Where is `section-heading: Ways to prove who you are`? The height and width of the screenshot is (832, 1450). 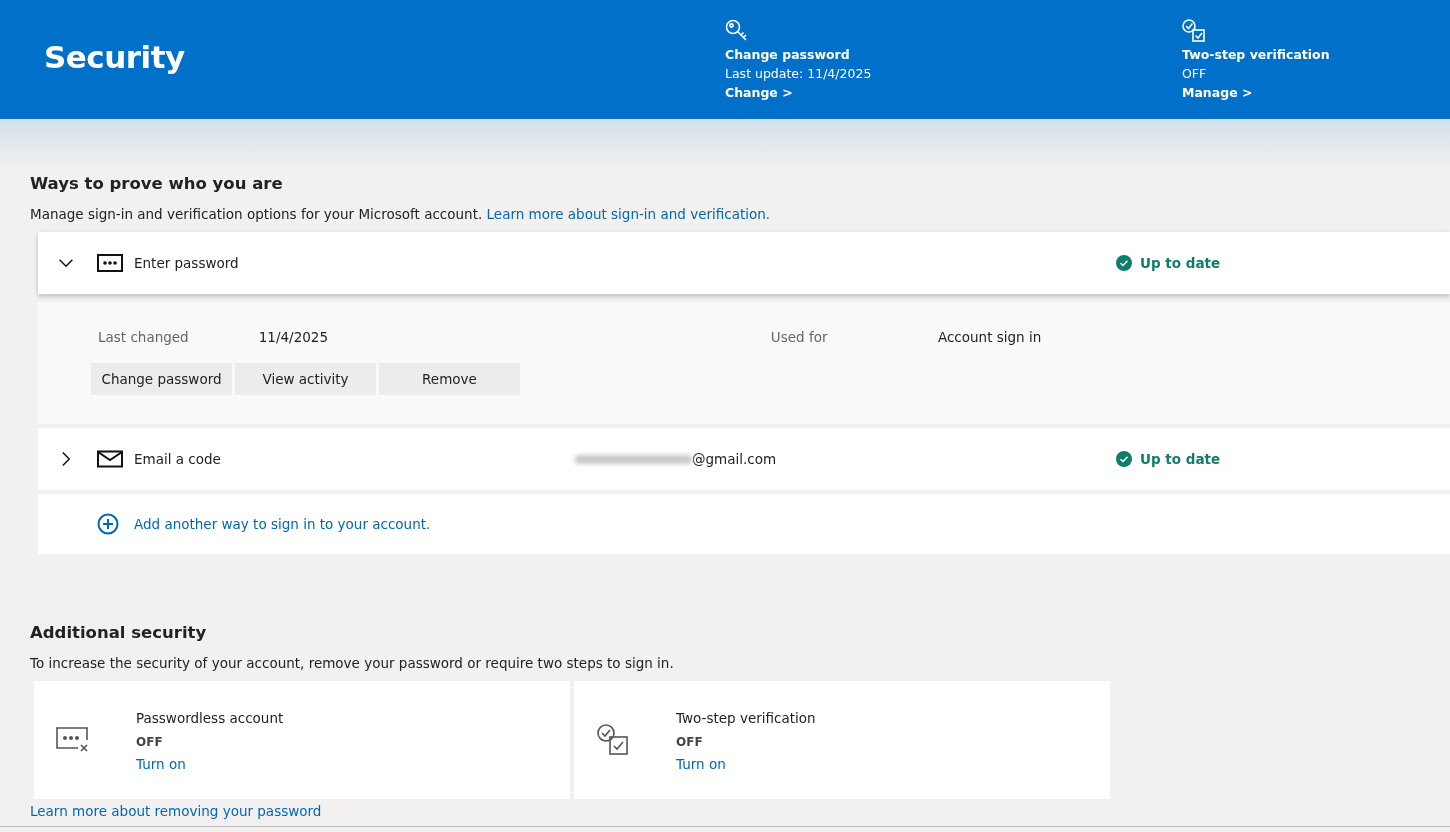 section-heading: Ways to prove who you are is located at coordinates (157, 184).